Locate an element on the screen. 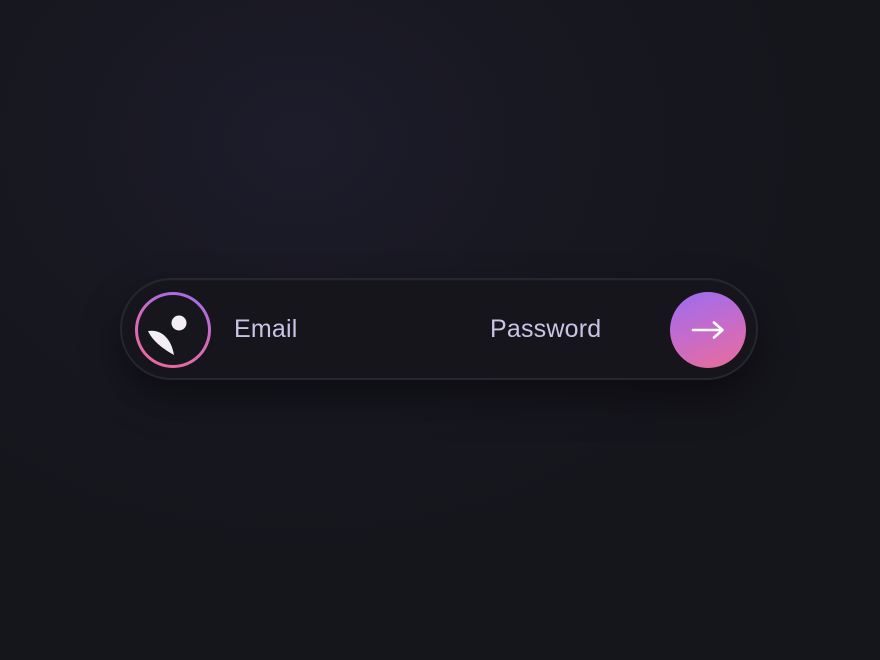  logo-body is located at coordinates (161, 342).